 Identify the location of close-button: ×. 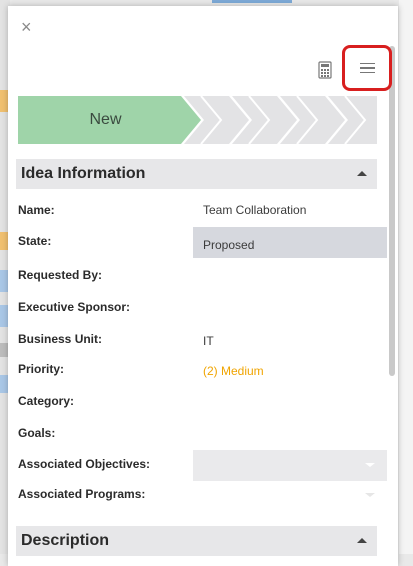
(26, 27).